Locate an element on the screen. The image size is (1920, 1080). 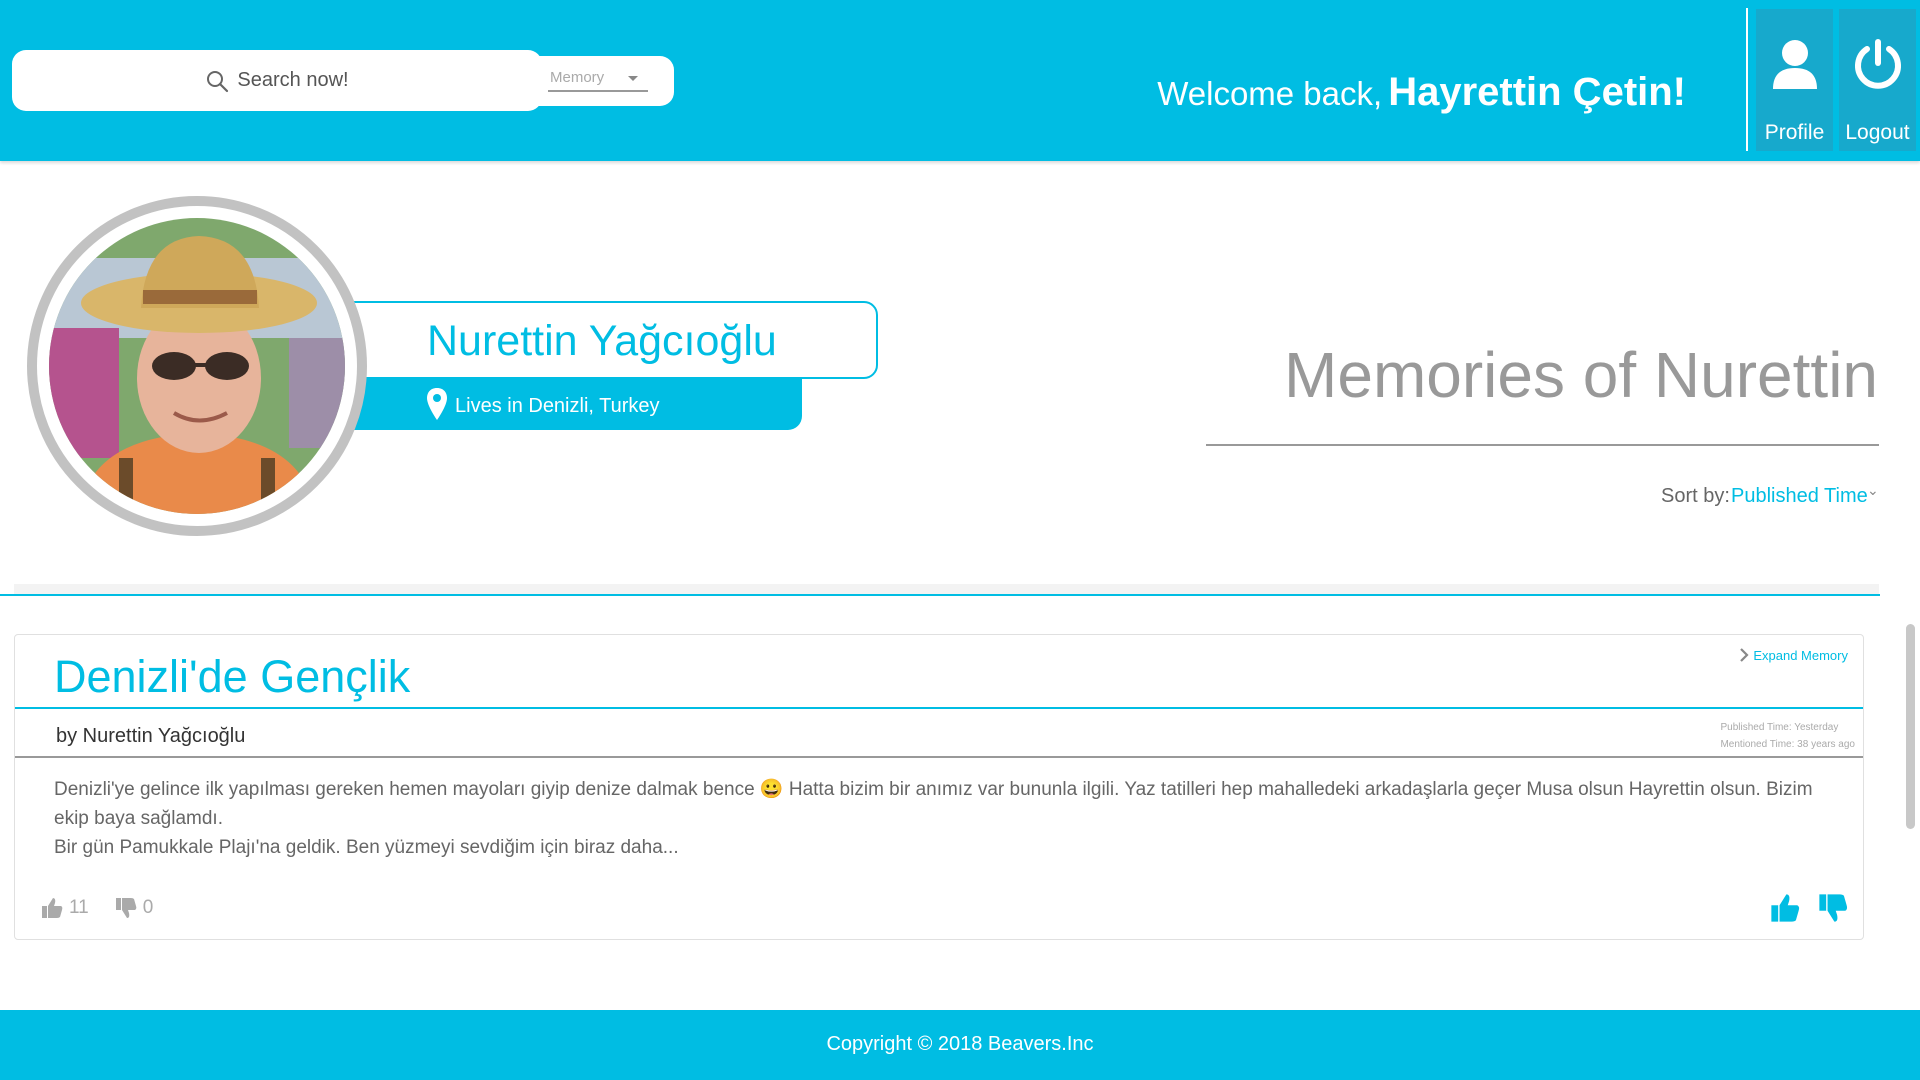
memory-author: by Nurettin Yağcıoğlu is located at coordinates (150, 736).